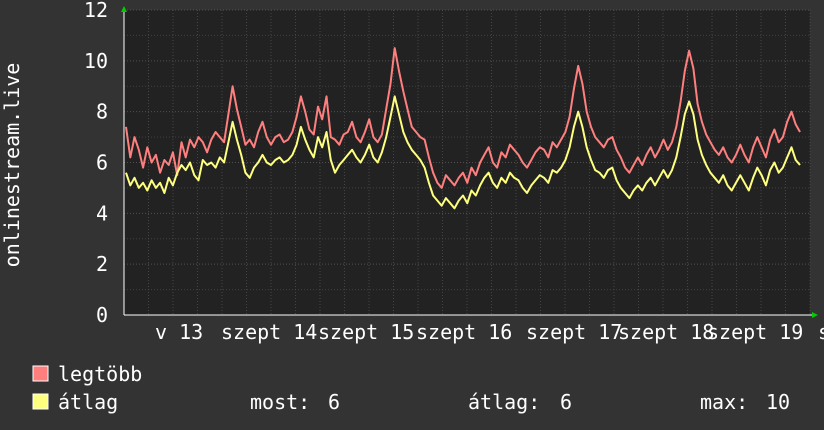 Image resolution: width=824 pixels, height=430 pixels. I want to click on x-tick-label: szept 15, so click(366, 332).